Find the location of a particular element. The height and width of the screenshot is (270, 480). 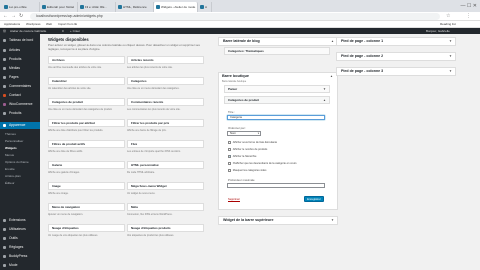

bookmark-item: Wordpress is located at coordinates (33, 24).